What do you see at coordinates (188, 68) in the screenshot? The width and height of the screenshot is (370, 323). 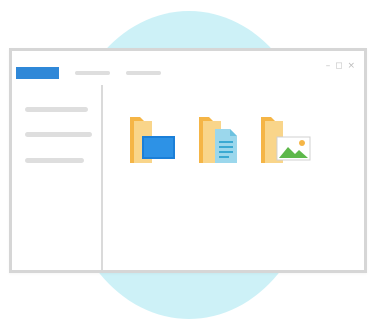 I see `title-bar: – ◻ ×` at bounding box center [188, 68].